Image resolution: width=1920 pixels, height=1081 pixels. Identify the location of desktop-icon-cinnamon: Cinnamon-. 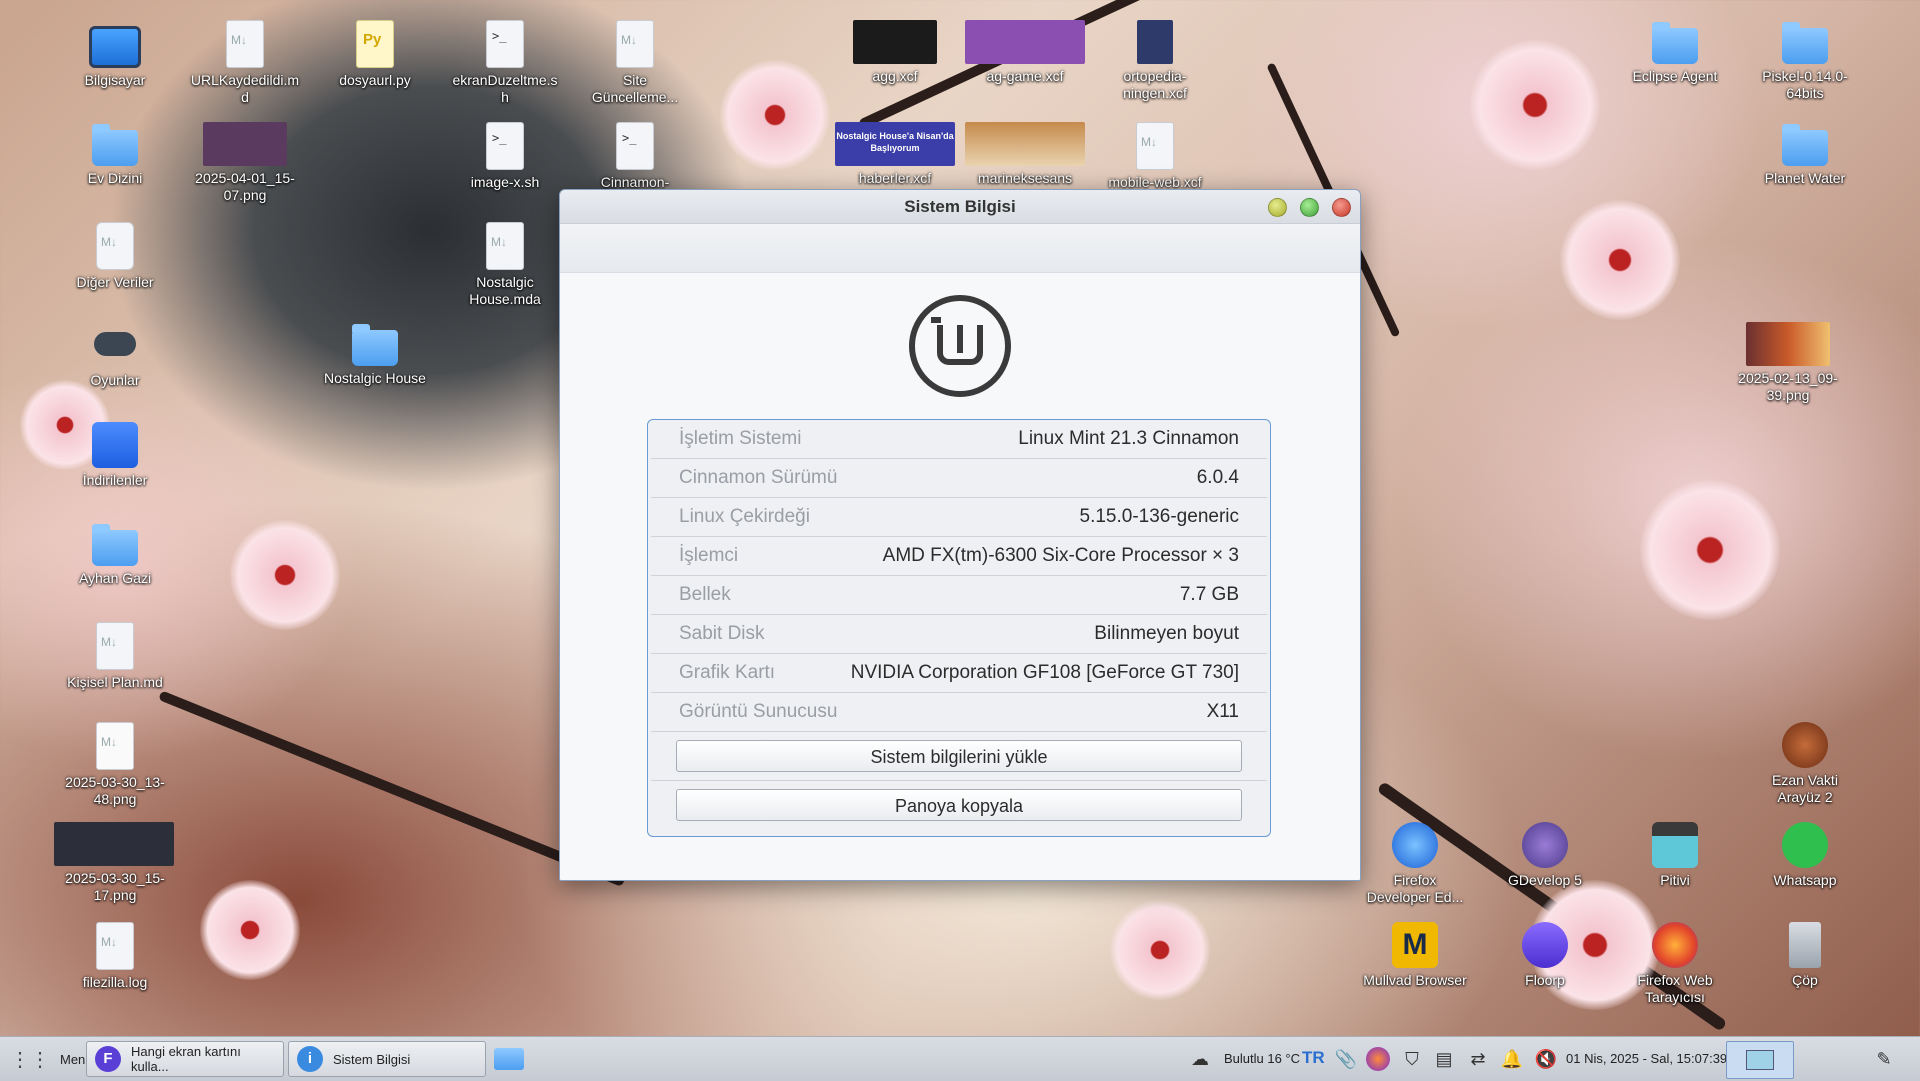
(635, 156).